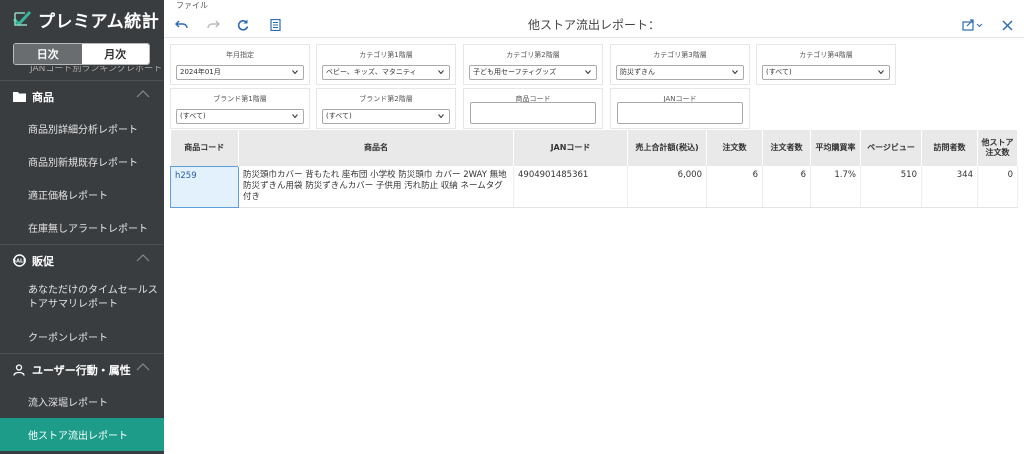 This screenshot has width=1024, height=454. What do you see at coordinates (386, 108) in the screenshot?
I see `filter-brand-2: ブランド第2階層 (すべて)` at bounding box center [386, 108].